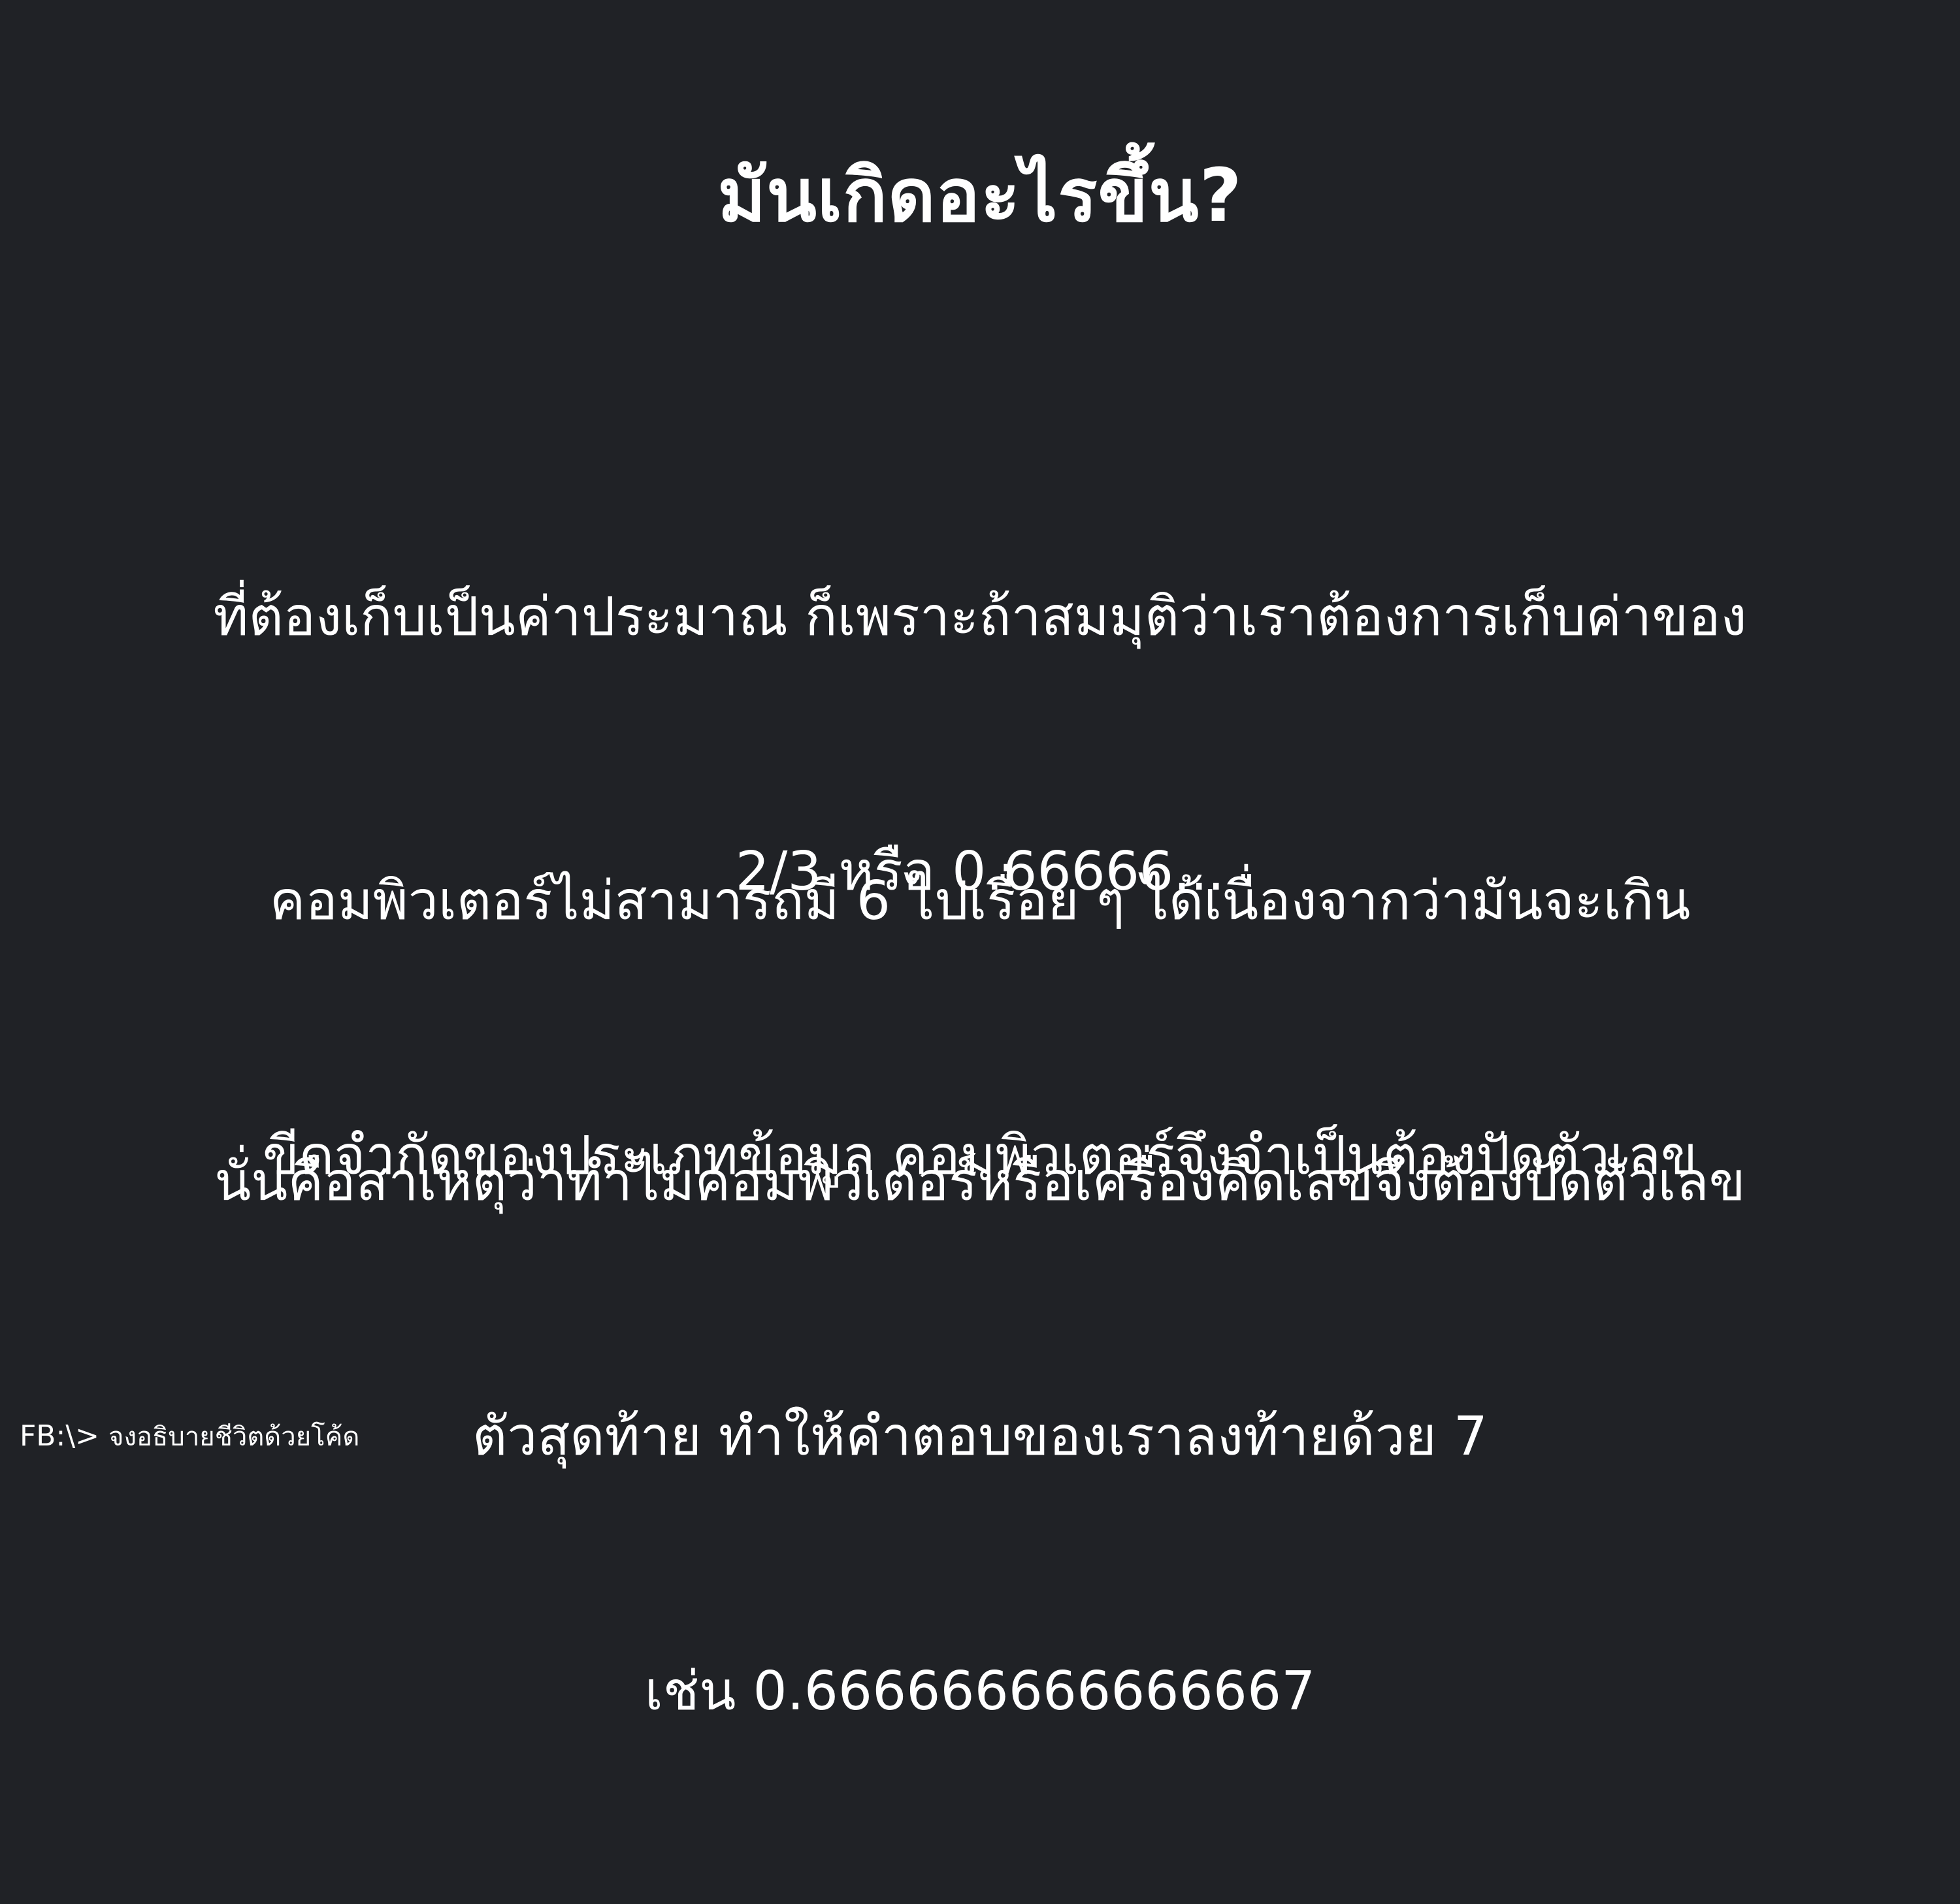  I want to click on slide-title: มันเกิดอะไรขึ้น?, so click(980, 195).